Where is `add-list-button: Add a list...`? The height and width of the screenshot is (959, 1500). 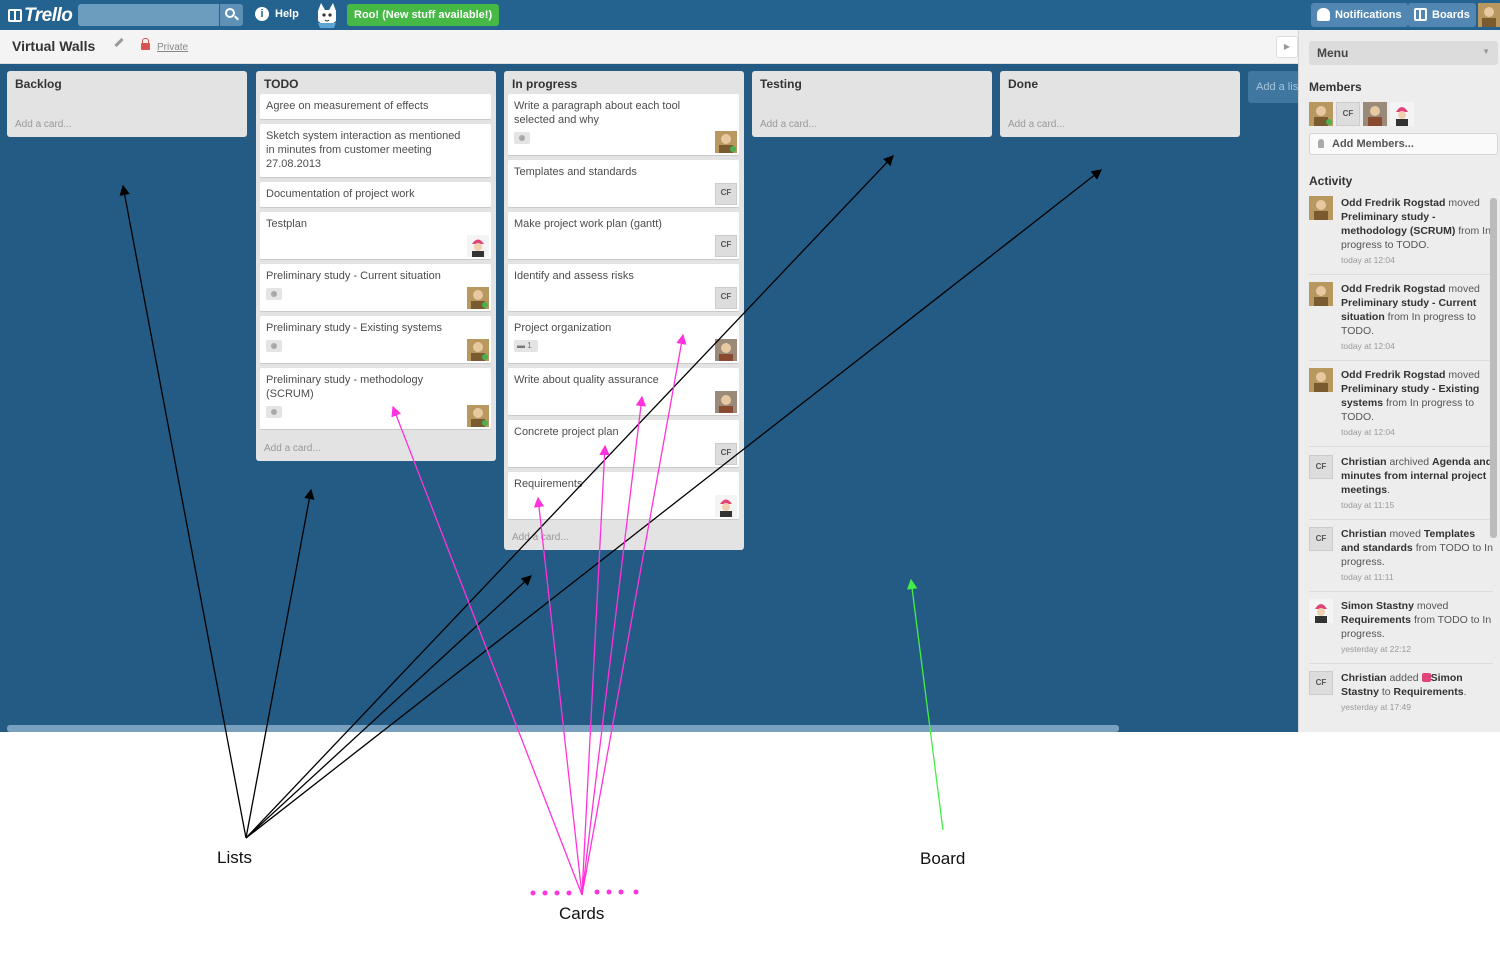
add-list-button: Add a list... is located at coordinates (1273, 87).